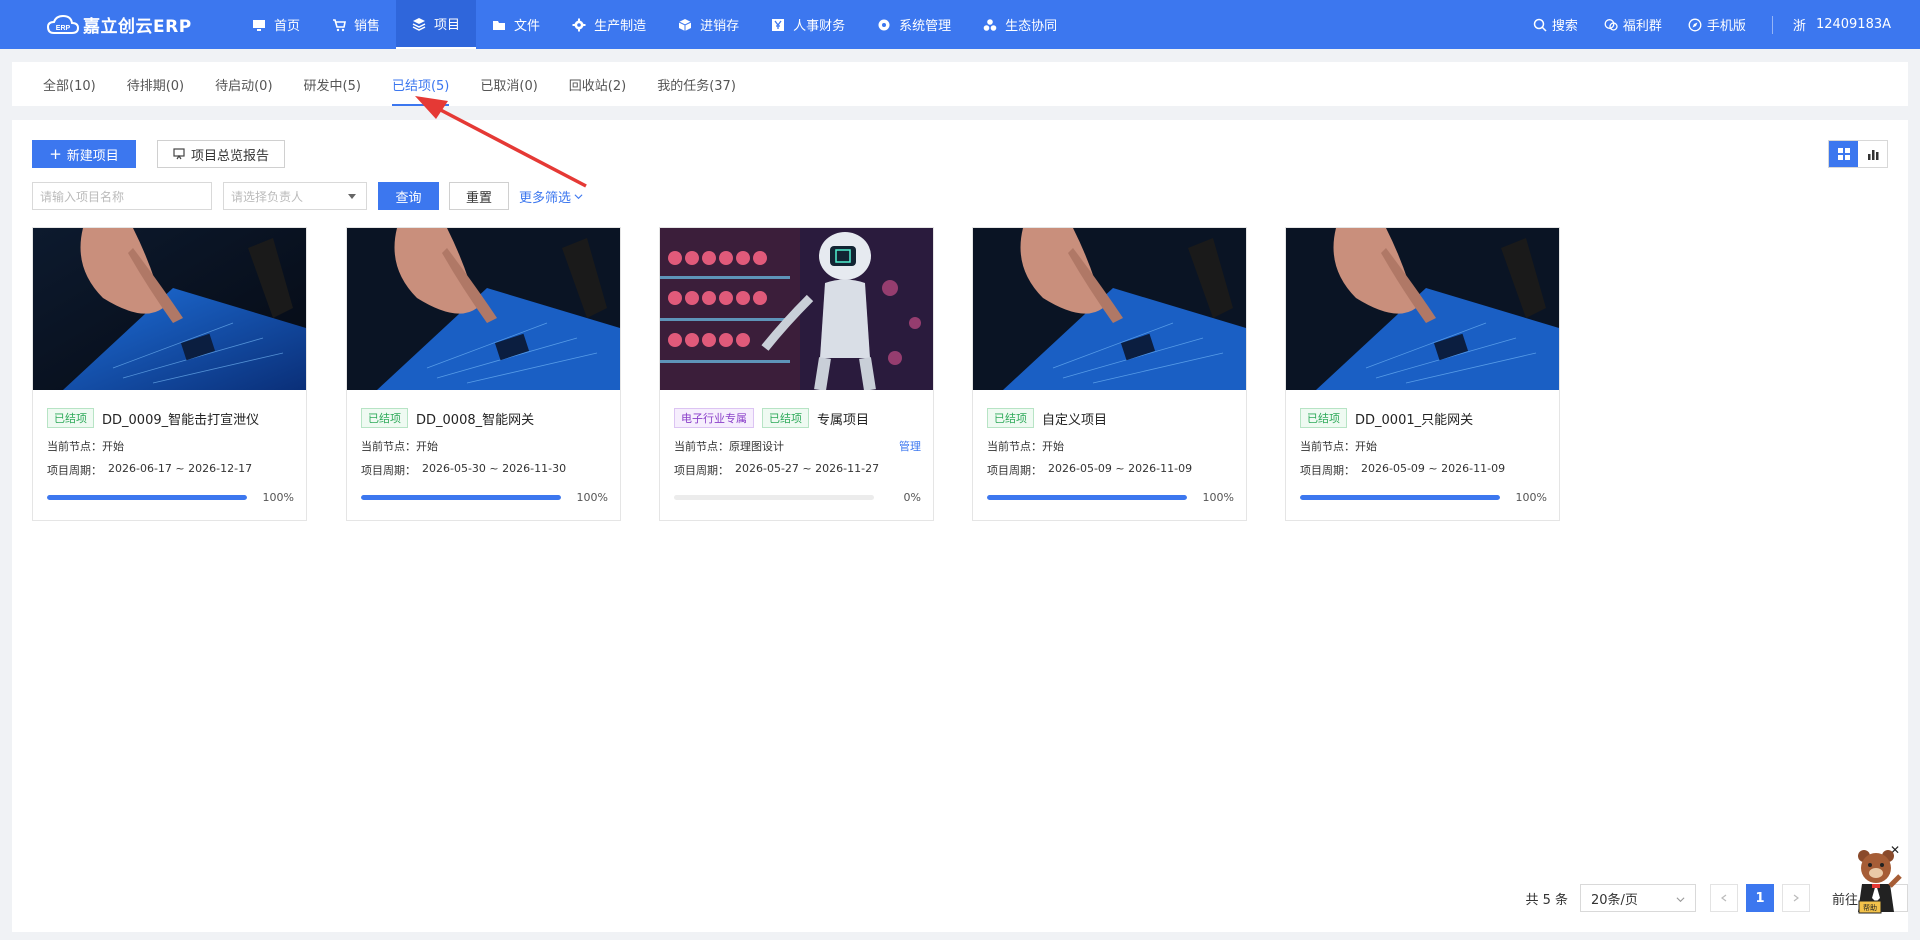 The image size is (1920, 940). What do you see at coordinates (1695, 24) in the screenshot?
I see `compass-icon` at bounding box center [1695, 24].